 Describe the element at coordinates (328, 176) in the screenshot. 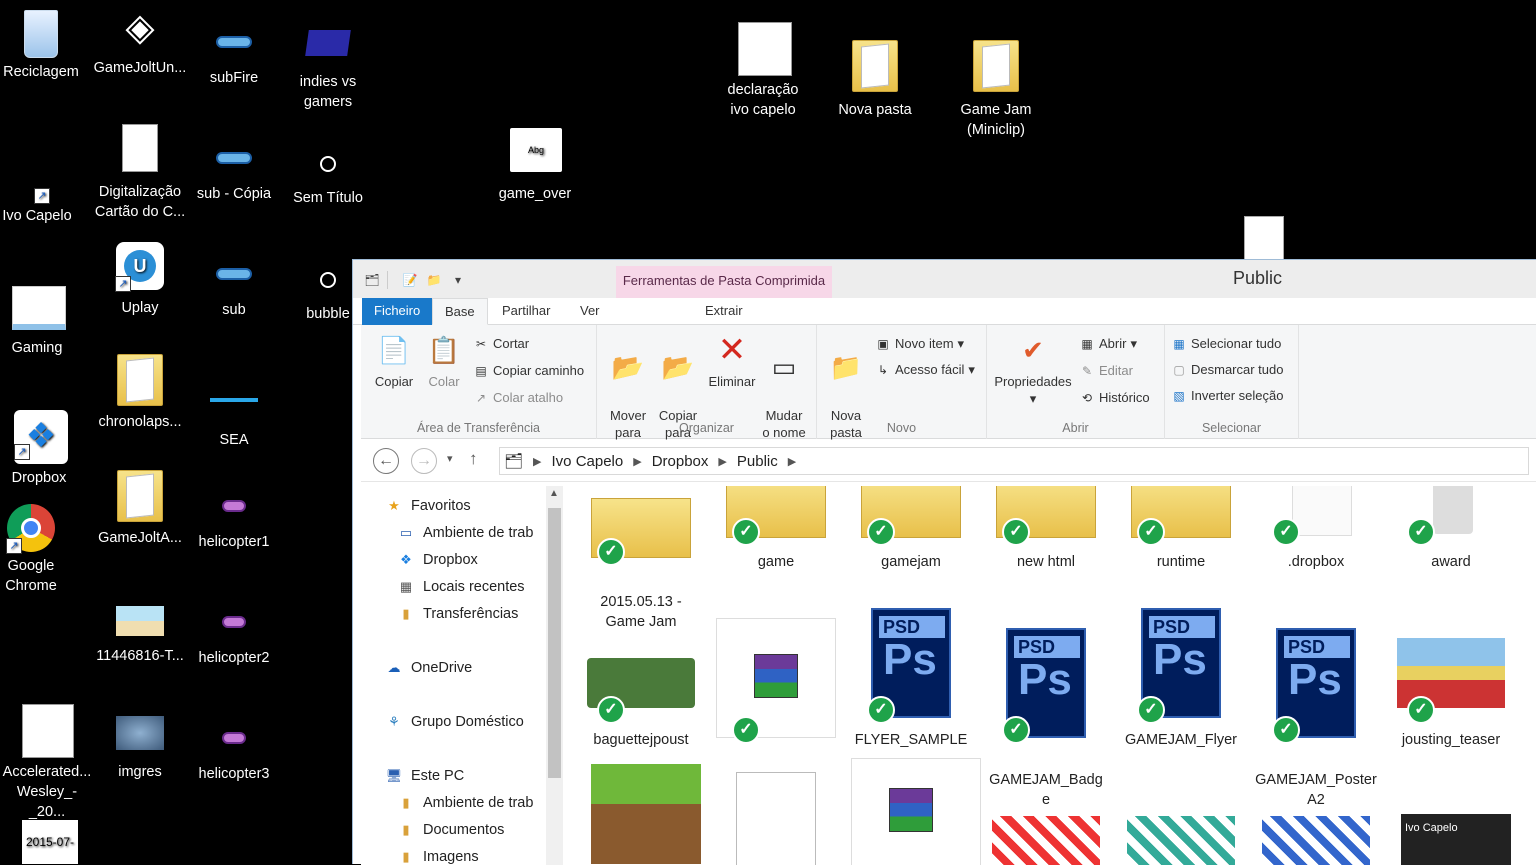

I see `sem-titulo-file: Sem Título` at that location.